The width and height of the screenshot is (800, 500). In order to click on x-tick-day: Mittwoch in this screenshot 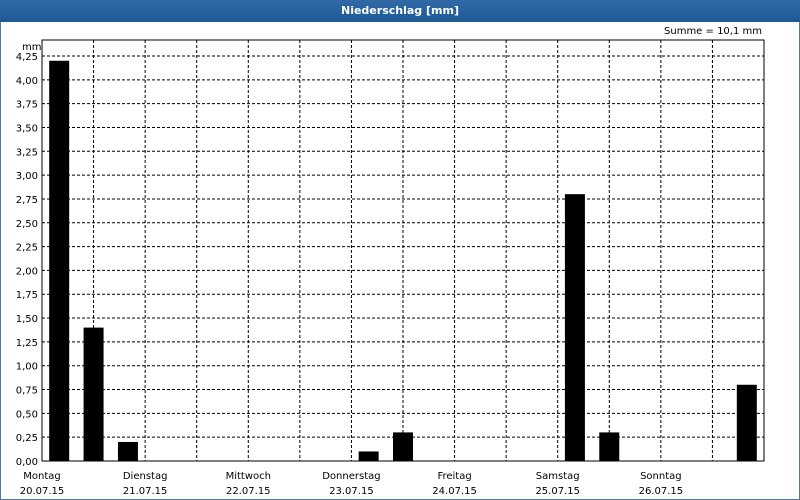, I will do `click(248, 476)`.